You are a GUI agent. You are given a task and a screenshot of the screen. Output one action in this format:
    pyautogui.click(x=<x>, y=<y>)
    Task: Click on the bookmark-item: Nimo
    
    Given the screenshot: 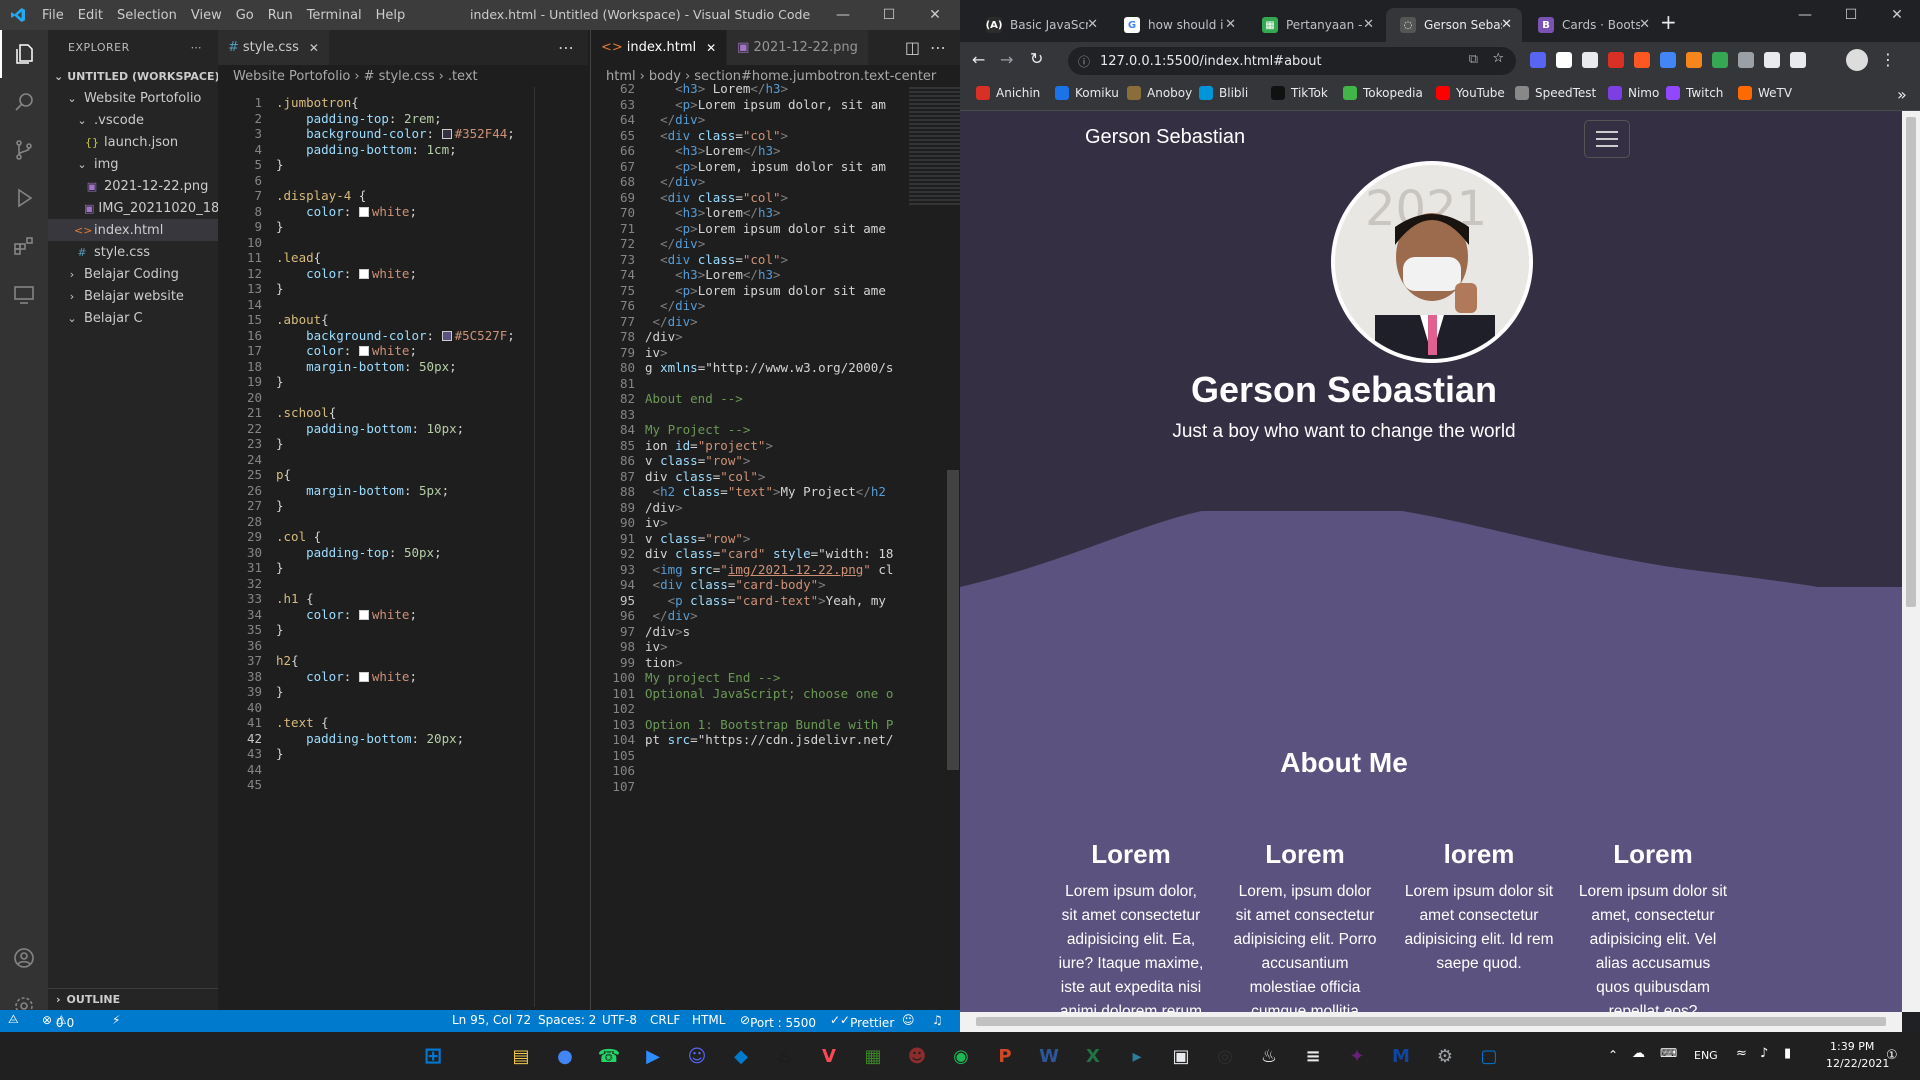 What is the action you would take?
    pyautogui.click(x=1633, y=93)
    